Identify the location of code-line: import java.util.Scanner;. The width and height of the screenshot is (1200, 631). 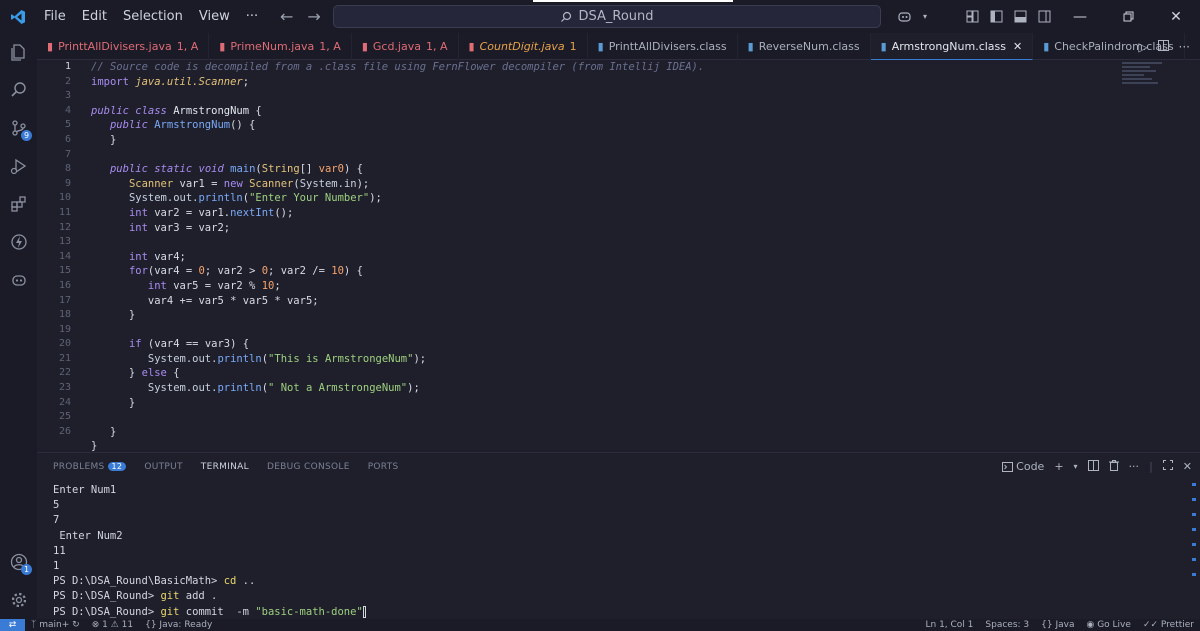
(170, 81).